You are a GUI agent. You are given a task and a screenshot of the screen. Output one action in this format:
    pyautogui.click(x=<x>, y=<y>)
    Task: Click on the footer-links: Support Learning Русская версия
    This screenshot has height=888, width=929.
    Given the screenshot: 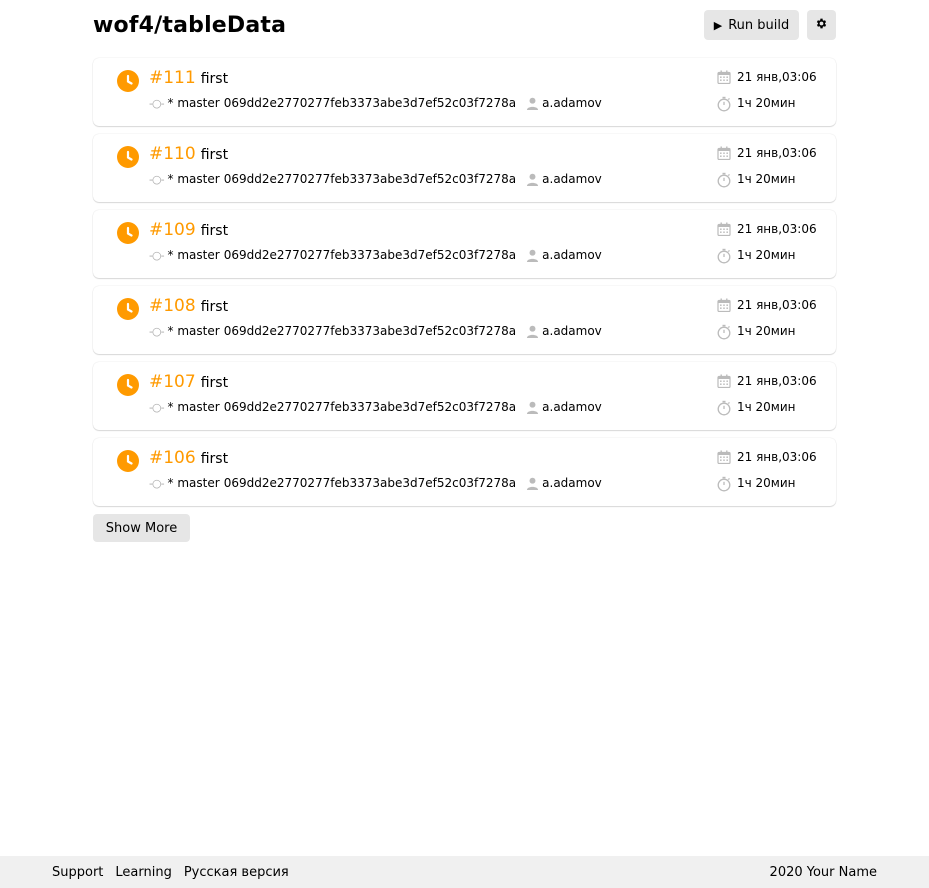 What is the action you would take?
    pyautogui.click(x=170, y=872)
    